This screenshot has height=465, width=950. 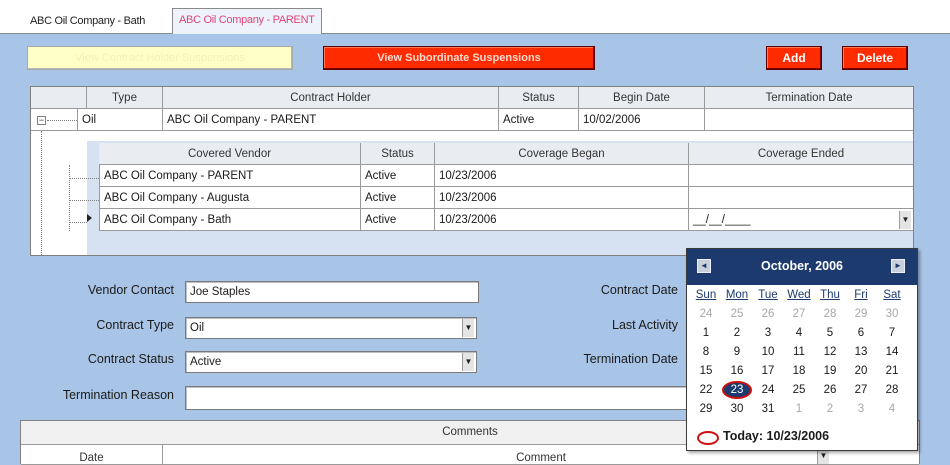 I want to click on calendar-month-title: October, 2006, so click(x=802, y=266).